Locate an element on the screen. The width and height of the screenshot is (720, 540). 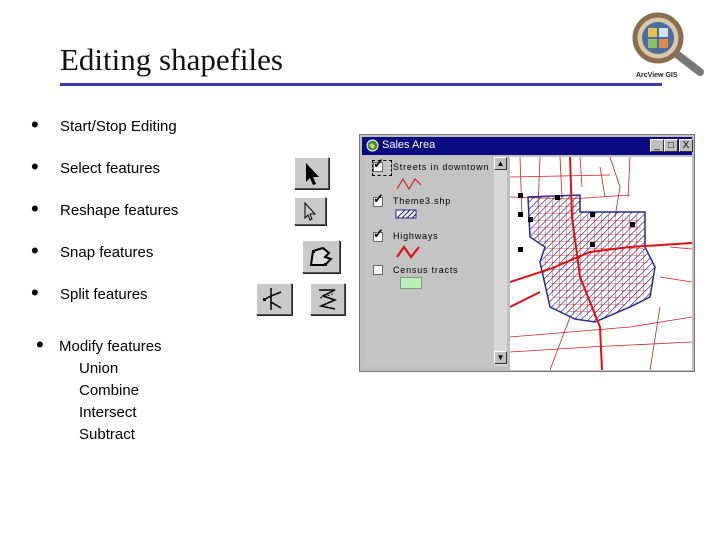
theme3-legend-symbol is located at coordinates (406, 214).